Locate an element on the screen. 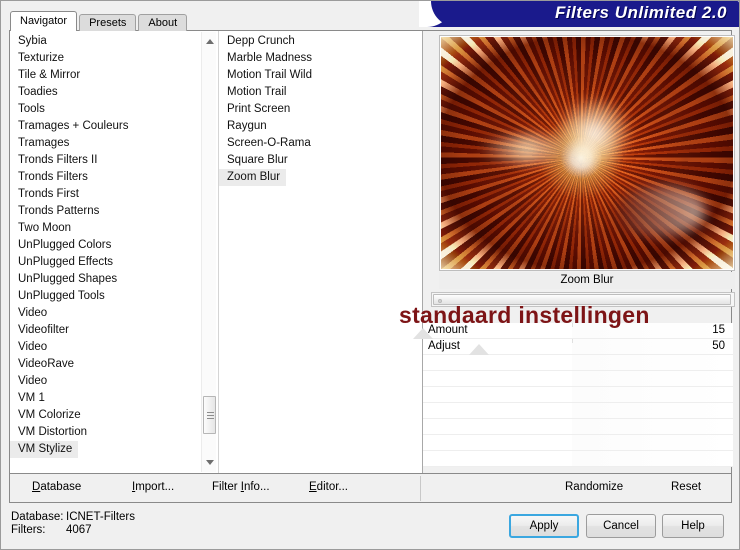 This screenshot has height=550, width=740. reset-button: Reset is located at coordinates (686, 487).